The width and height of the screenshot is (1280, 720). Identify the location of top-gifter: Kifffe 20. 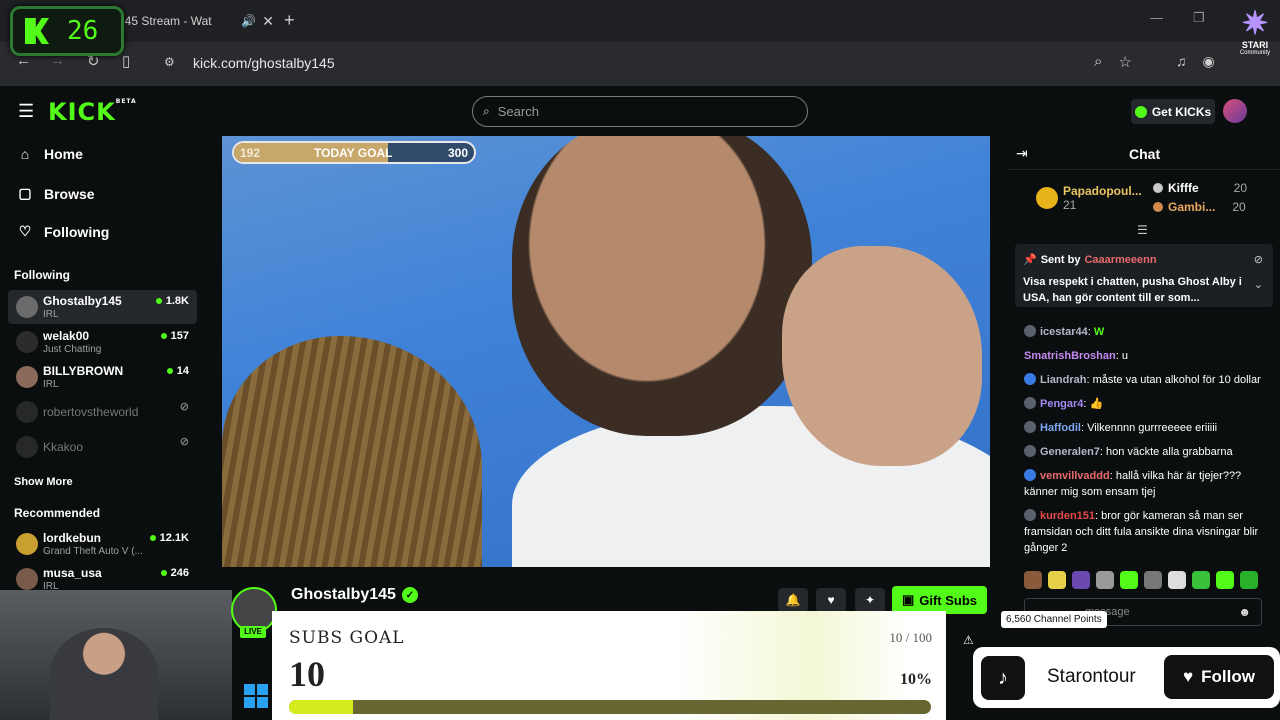
(1200, 188).